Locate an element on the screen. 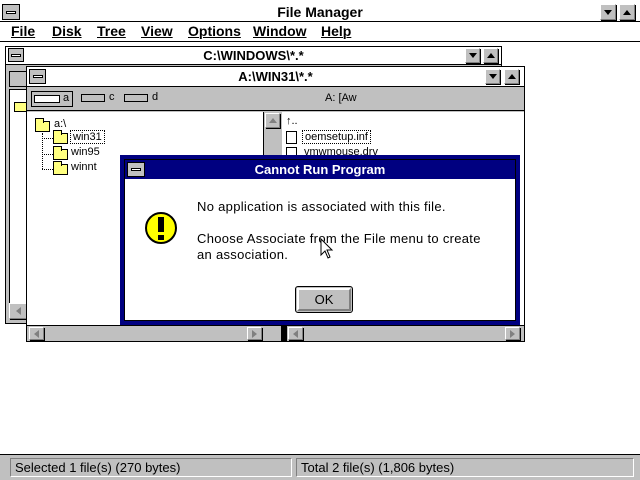  drive-c-letter: c is located at coordinates (112, 97).